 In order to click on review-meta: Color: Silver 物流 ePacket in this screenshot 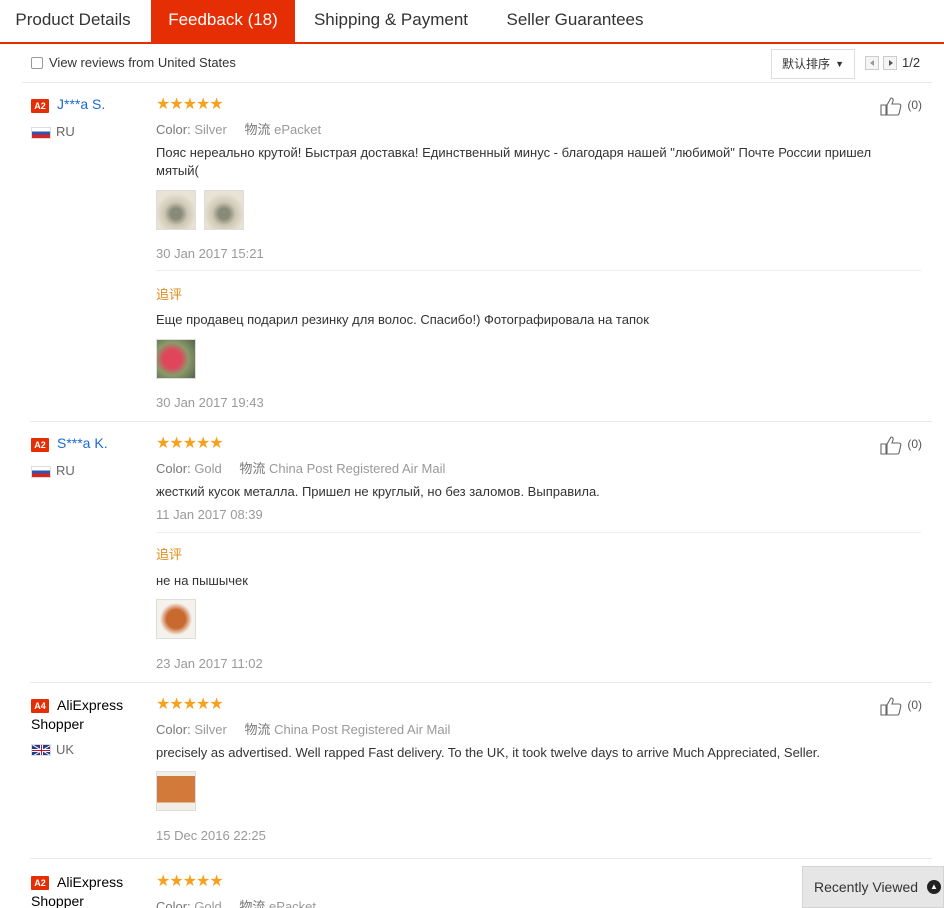, I will do `click(238, 128)`.